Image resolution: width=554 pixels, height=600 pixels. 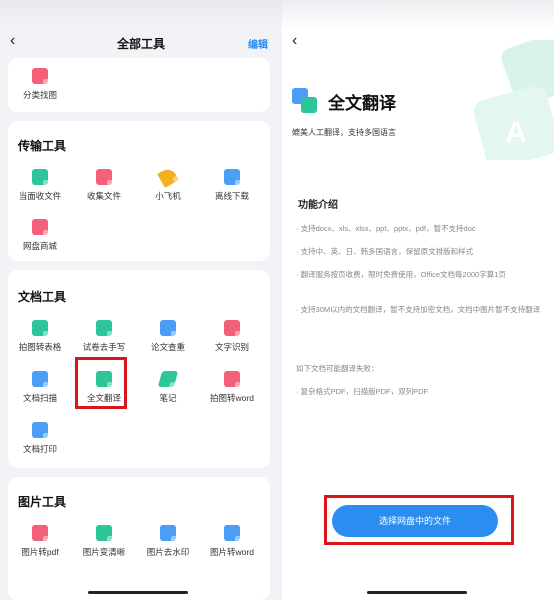 What do you see at coordinates (39, 246) in the screenshot?
I see `tool-label: 网盘商城` at bounding box center [39, 246].